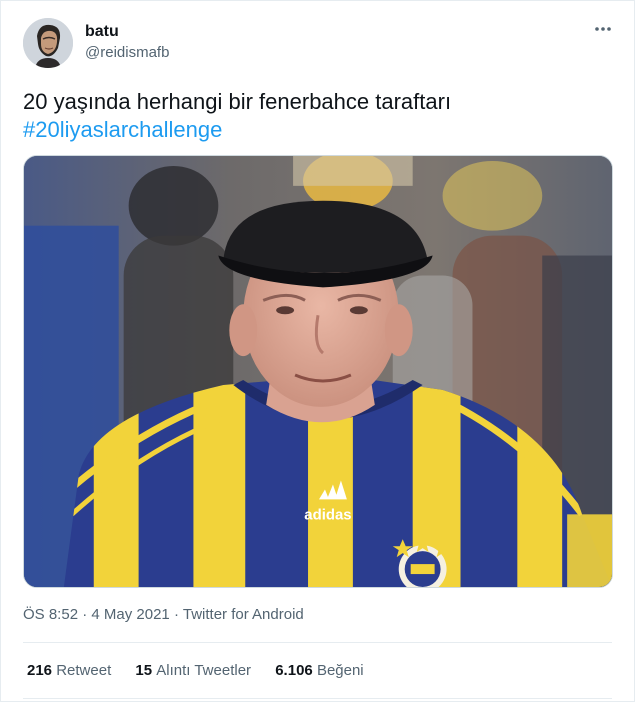  I want to click on quotes-label: Alıntı Tweetler, so click(204, 670).